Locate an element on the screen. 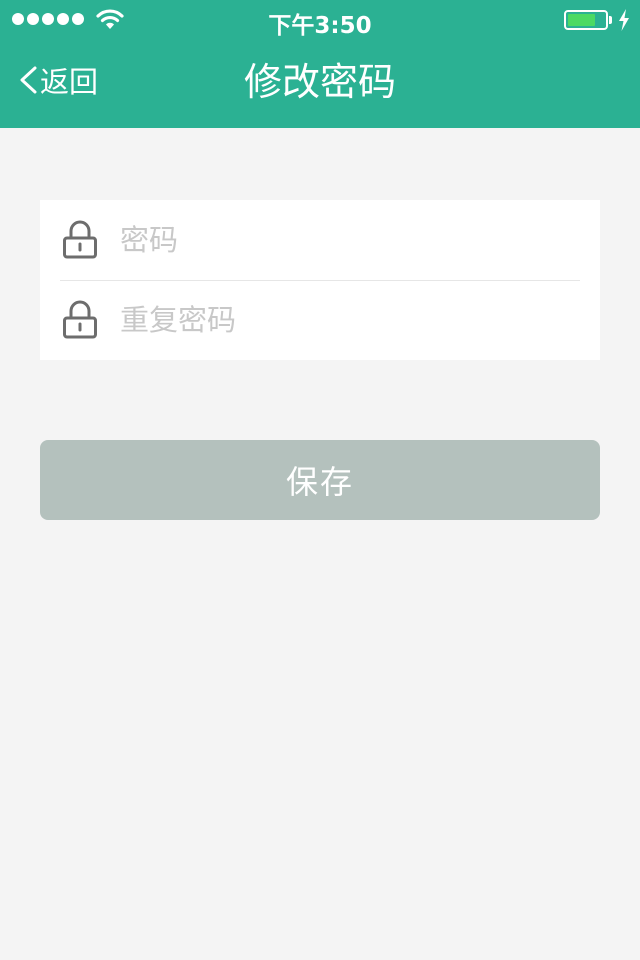  save-button: 保存 is located at coordinates (320, 480).